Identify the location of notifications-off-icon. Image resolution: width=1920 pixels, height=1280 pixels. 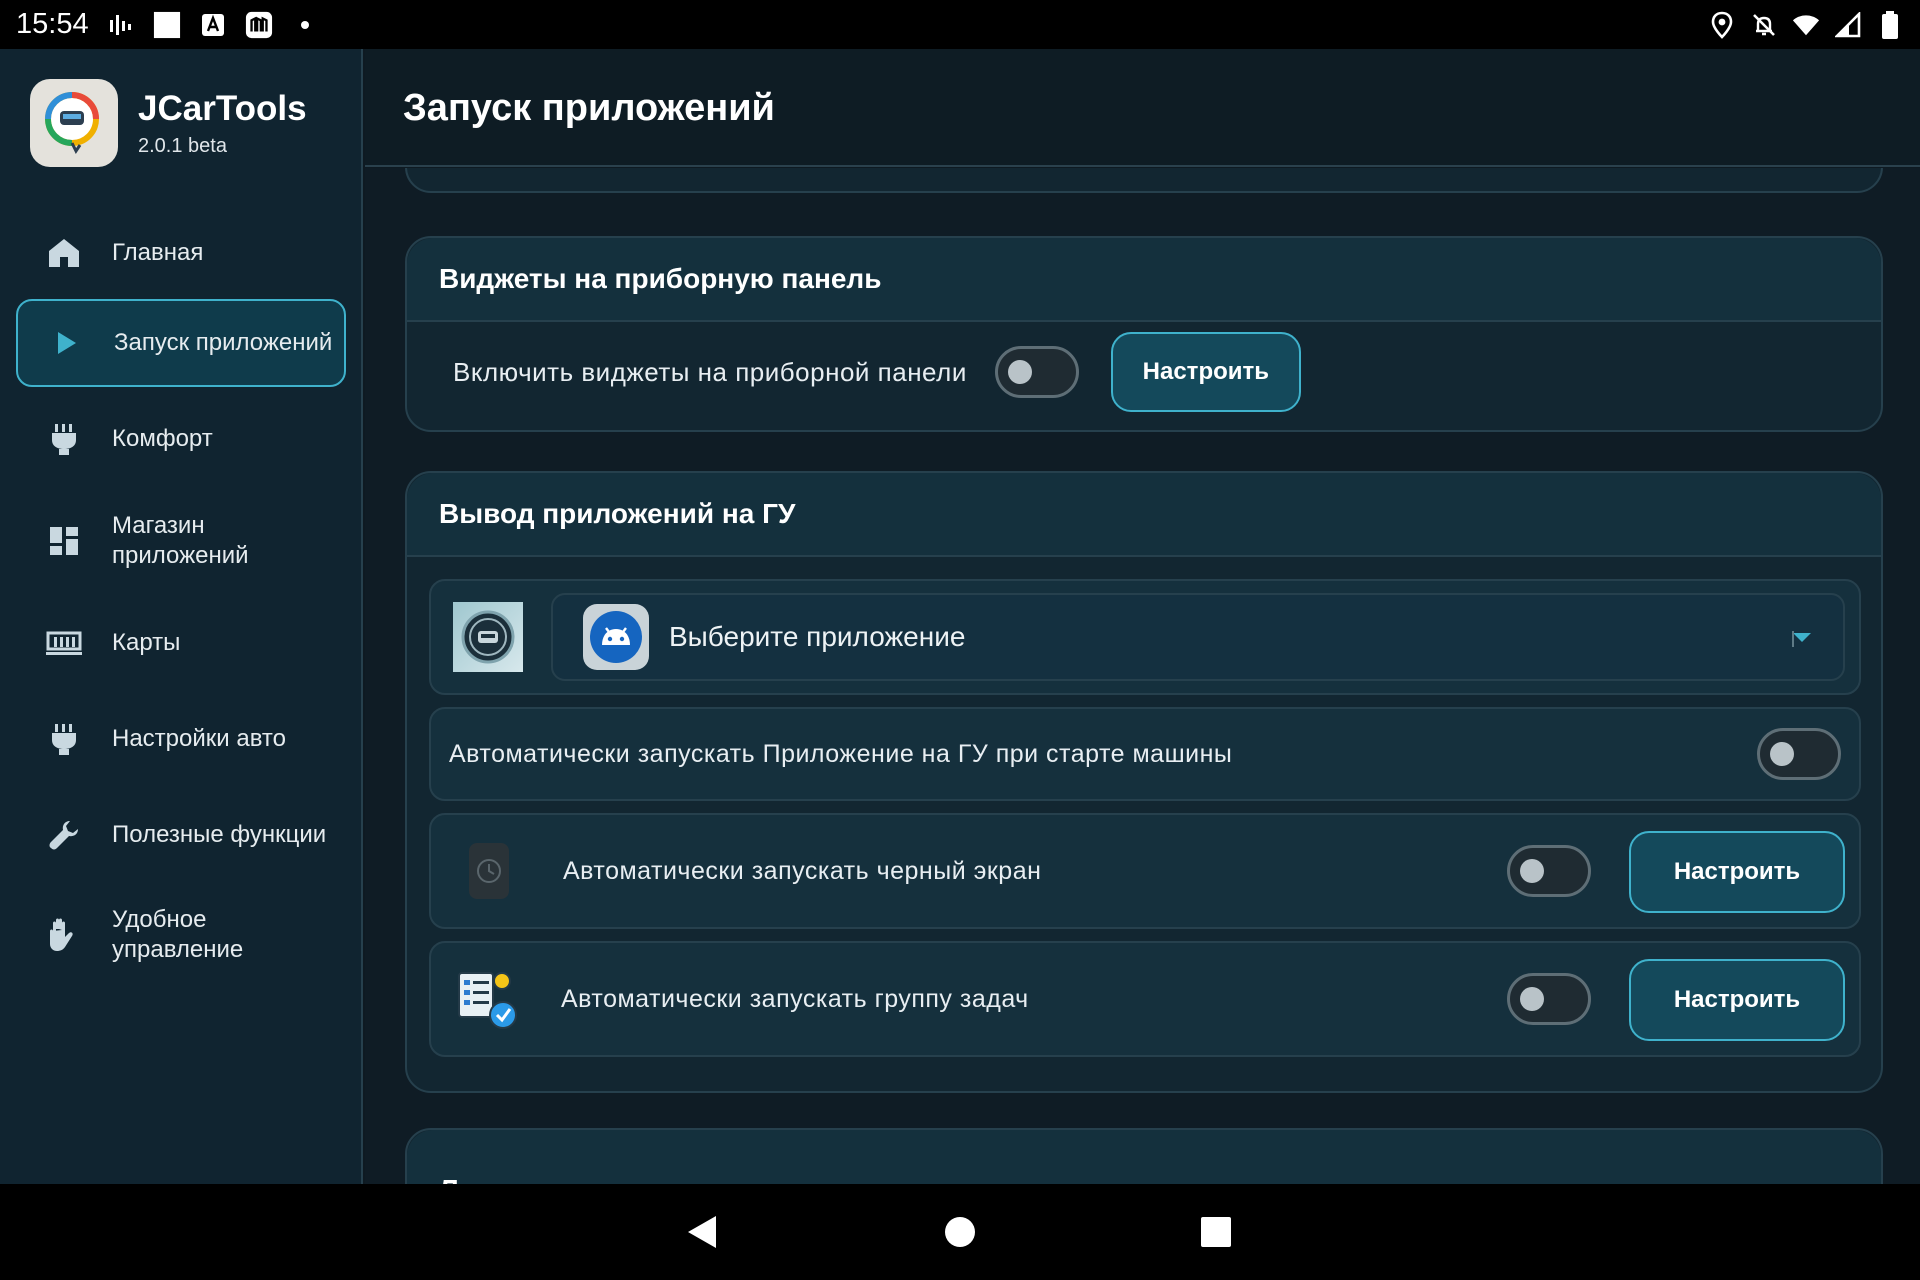
(1764, 25).